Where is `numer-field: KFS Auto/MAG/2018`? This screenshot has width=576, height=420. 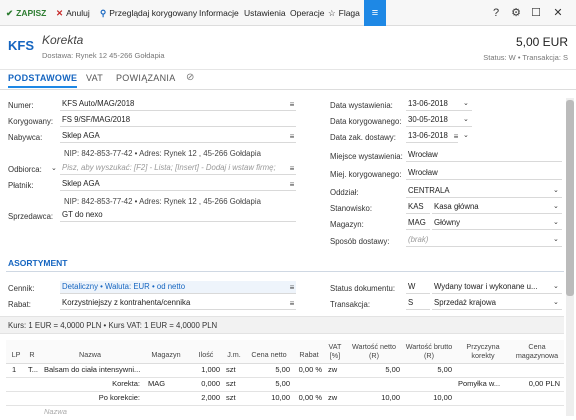 numer-field: KFS Auto/MAG/2018 is located at coordinates (178, 104).